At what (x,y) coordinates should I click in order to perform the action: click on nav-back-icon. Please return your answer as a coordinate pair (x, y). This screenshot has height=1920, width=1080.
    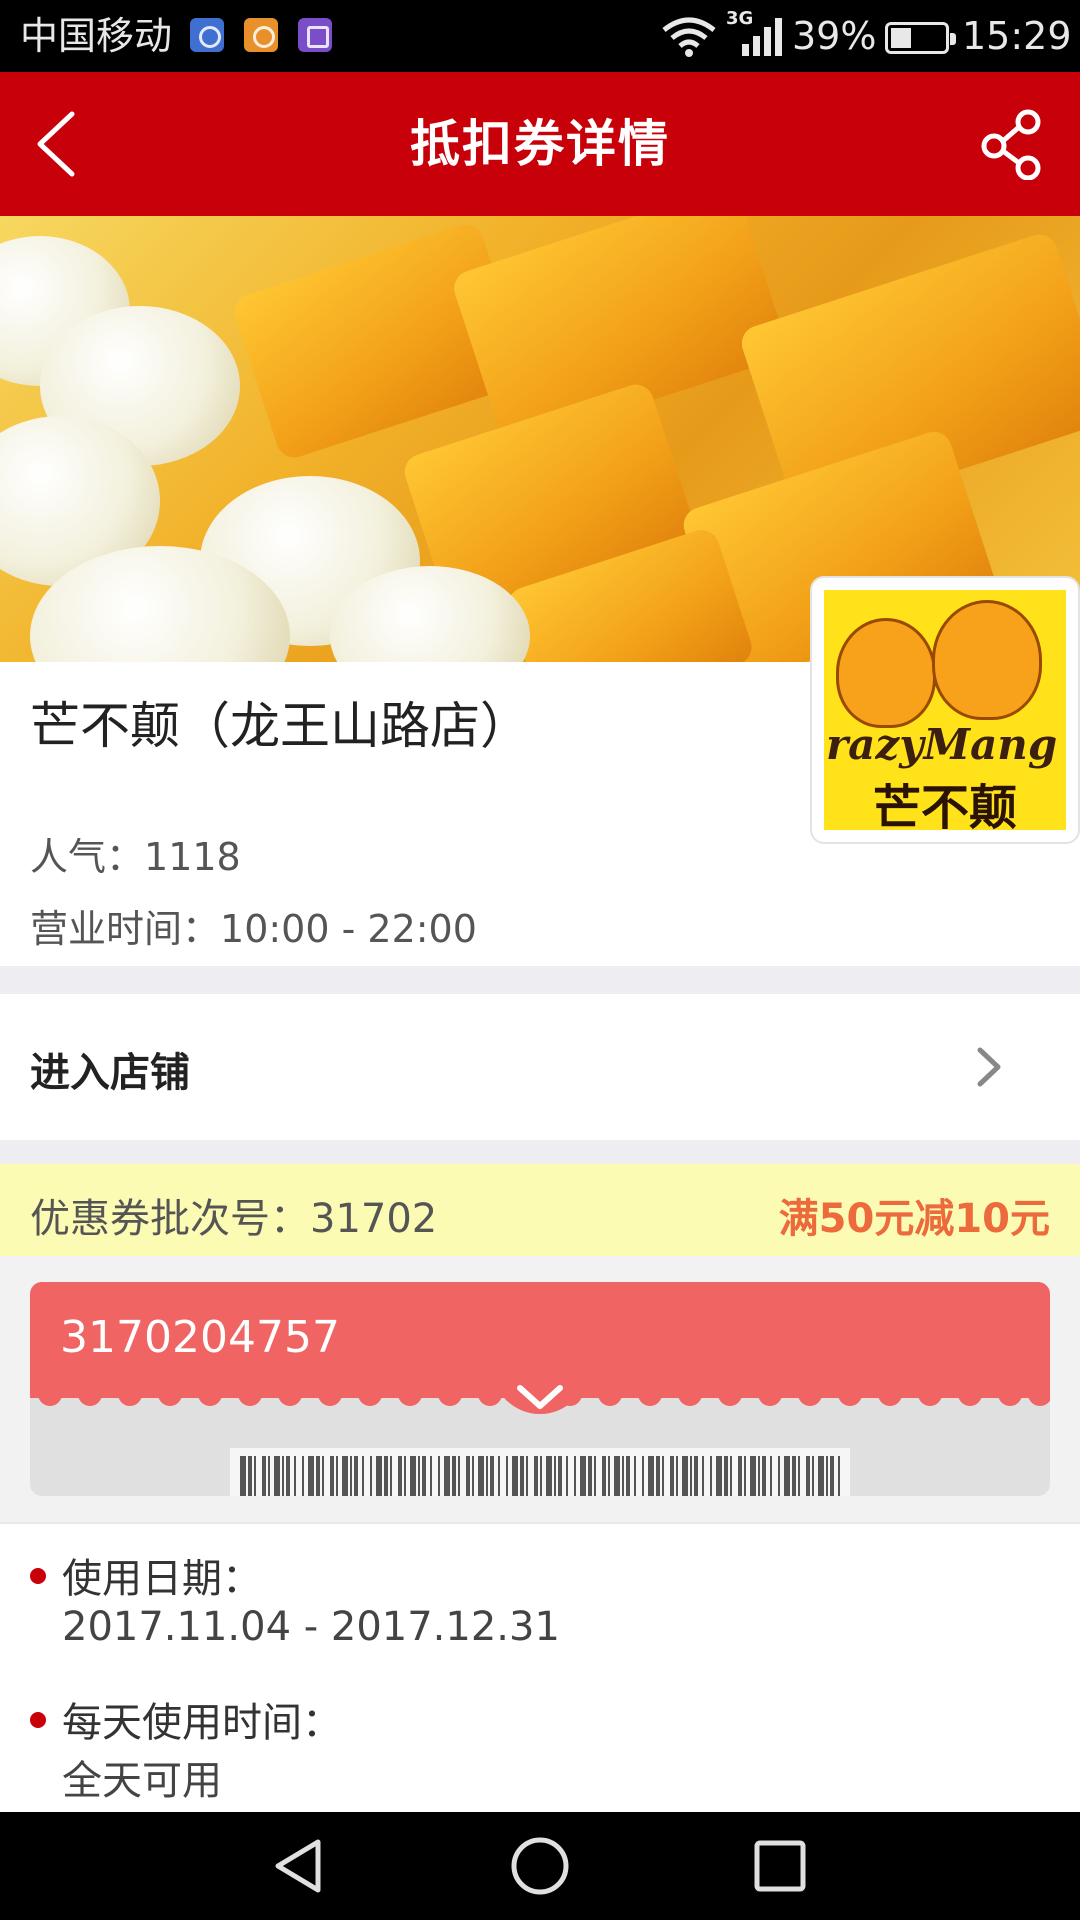
    Looking at the image, I should click on (300, 1866).